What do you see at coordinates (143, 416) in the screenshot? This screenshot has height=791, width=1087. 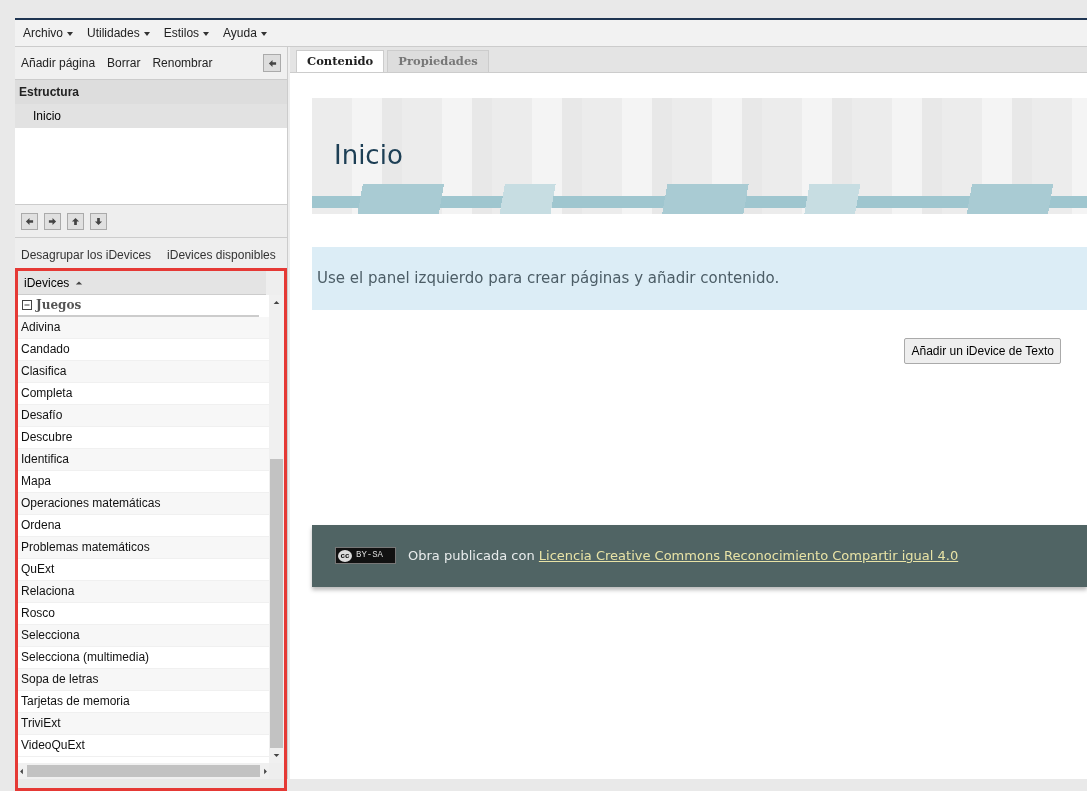 I see `list-item: Desafío` at bounding box center [143, 416].